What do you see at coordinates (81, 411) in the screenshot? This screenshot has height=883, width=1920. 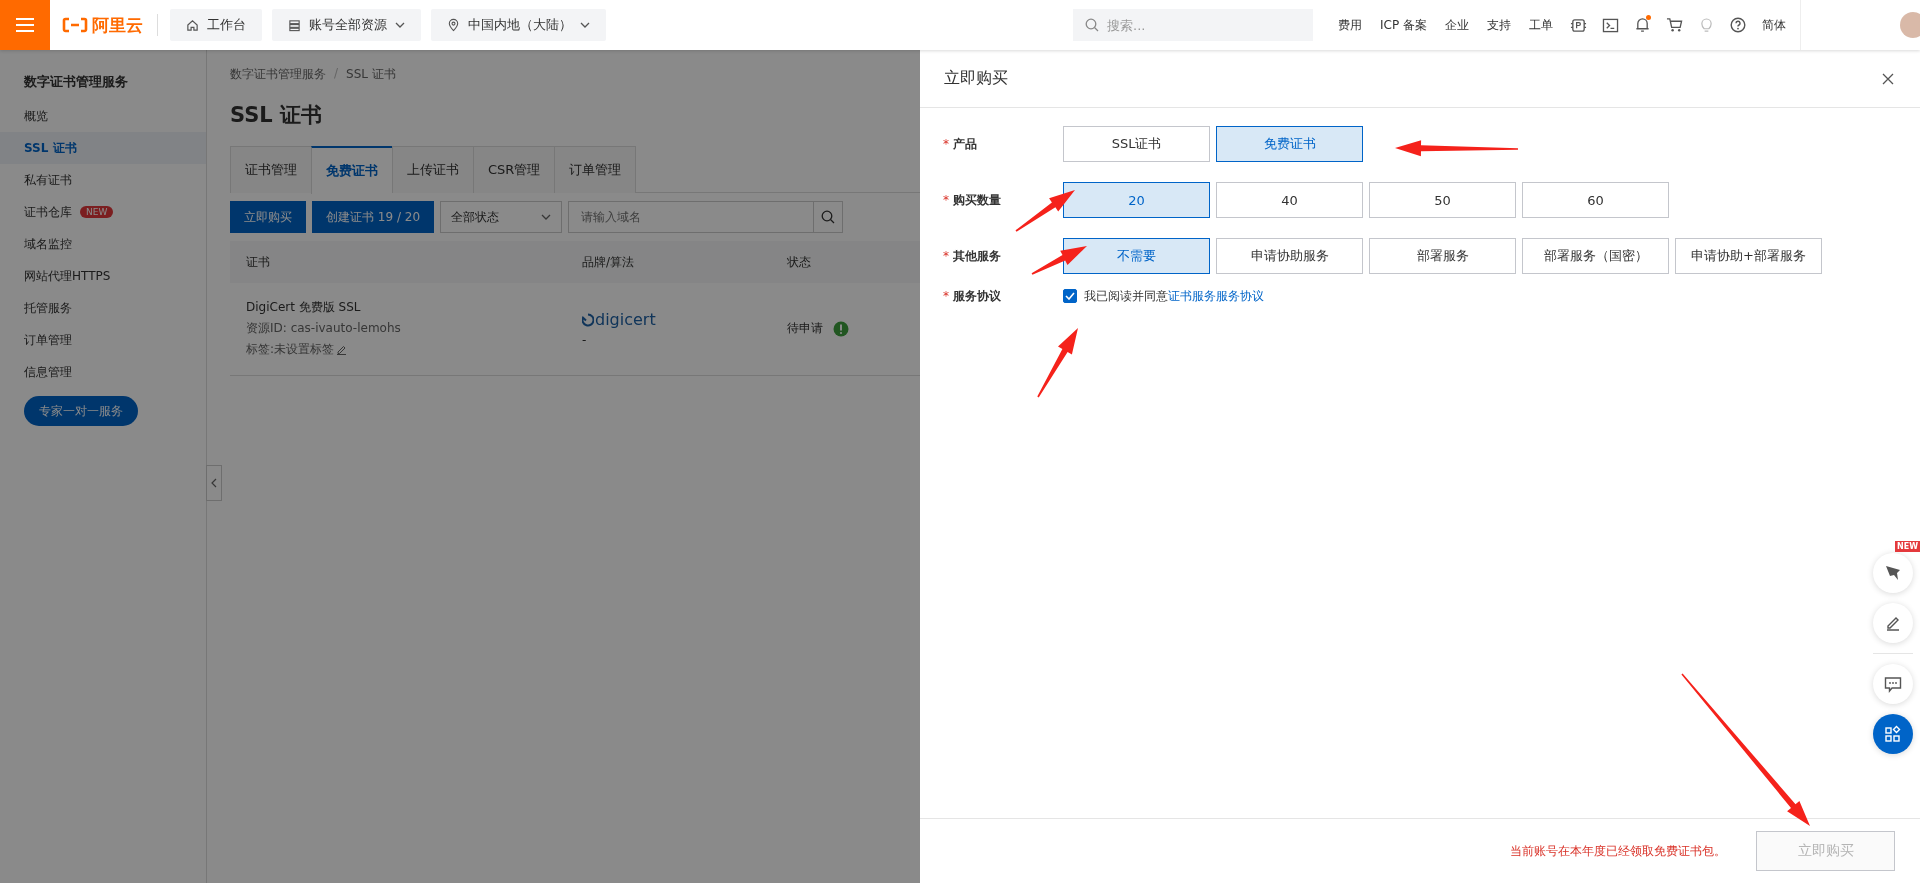 I see `expert-service-button: 专家一对一服务` at bounding box center [81, 411].